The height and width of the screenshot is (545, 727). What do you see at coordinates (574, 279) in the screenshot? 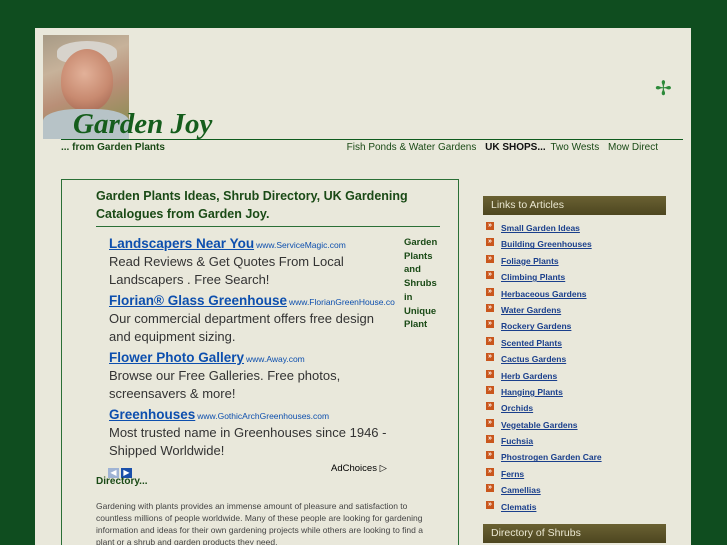
I see `article-link: » Climbing Plants` at bounding box center [574, 279].